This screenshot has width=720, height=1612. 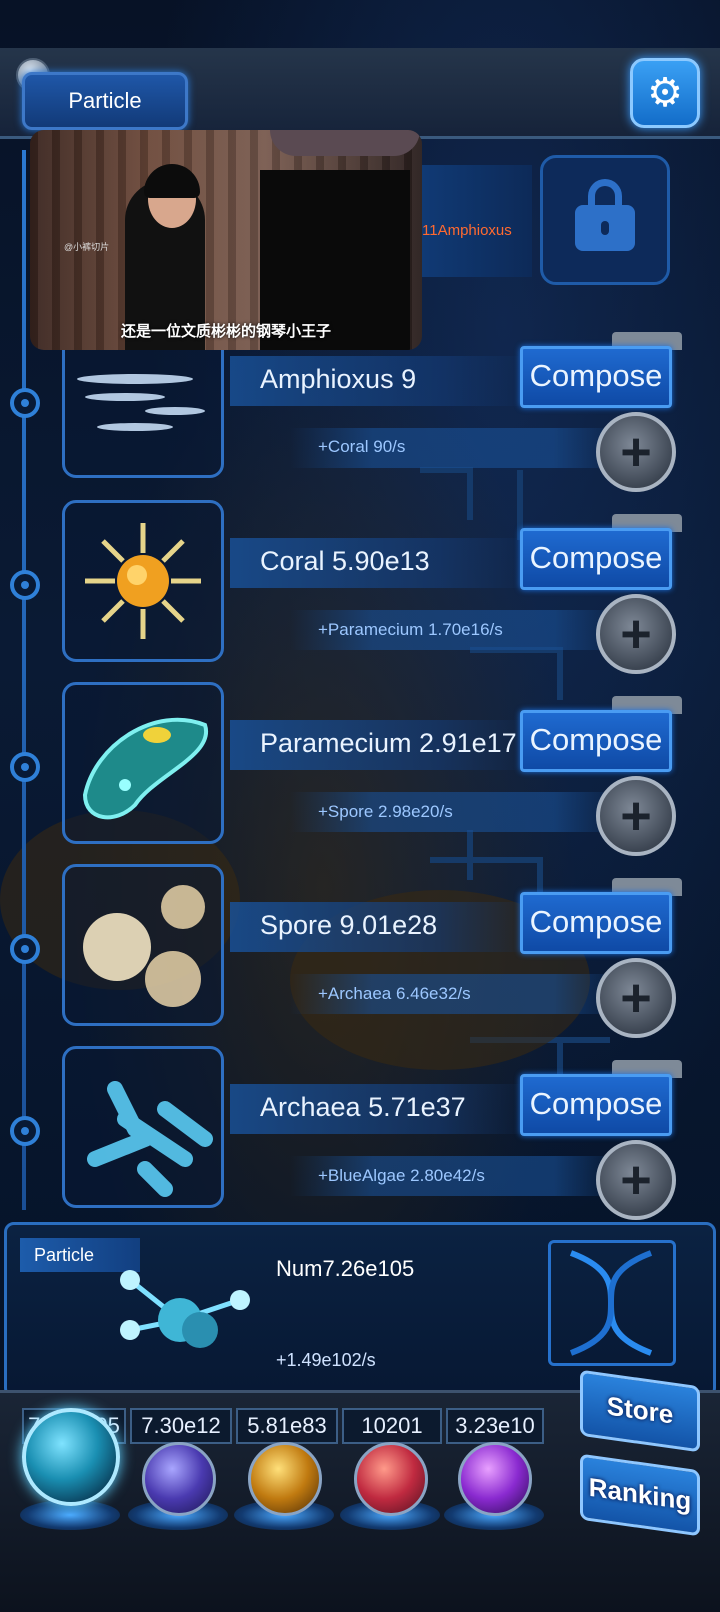 I want to click on lock-icon, so click(x=605, y=215).